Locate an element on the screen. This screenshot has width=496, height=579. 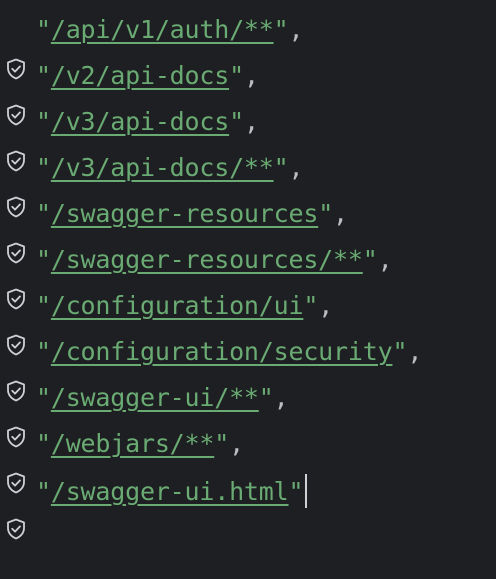
path-string: /swagger-resources/** is located at coordinates (207, 259).